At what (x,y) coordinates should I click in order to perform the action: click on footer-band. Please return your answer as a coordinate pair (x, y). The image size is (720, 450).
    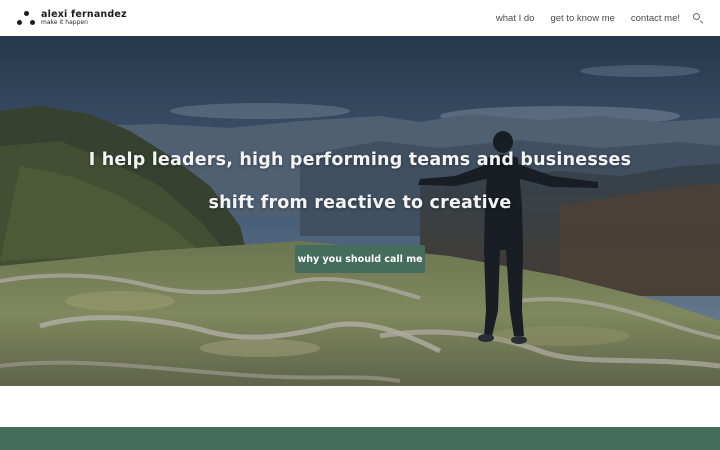
    Looking at the image, I should click on (360, 438).